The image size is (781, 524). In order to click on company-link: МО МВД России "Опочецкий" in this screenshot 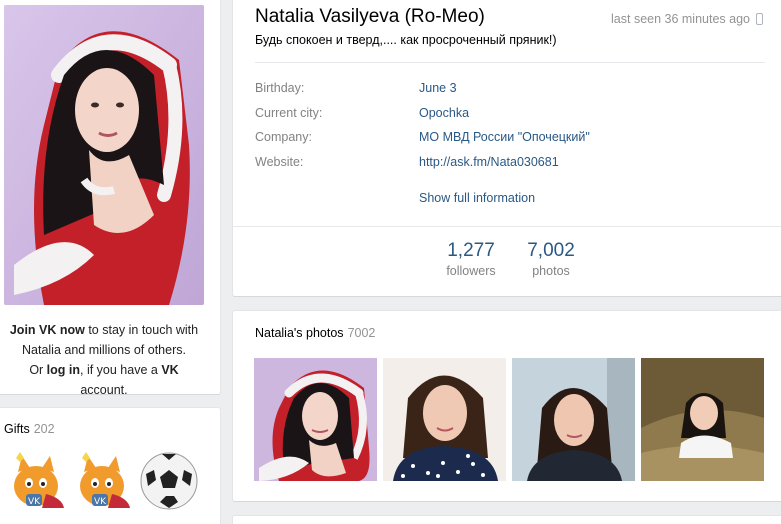, I will do `click(504, 137)`.